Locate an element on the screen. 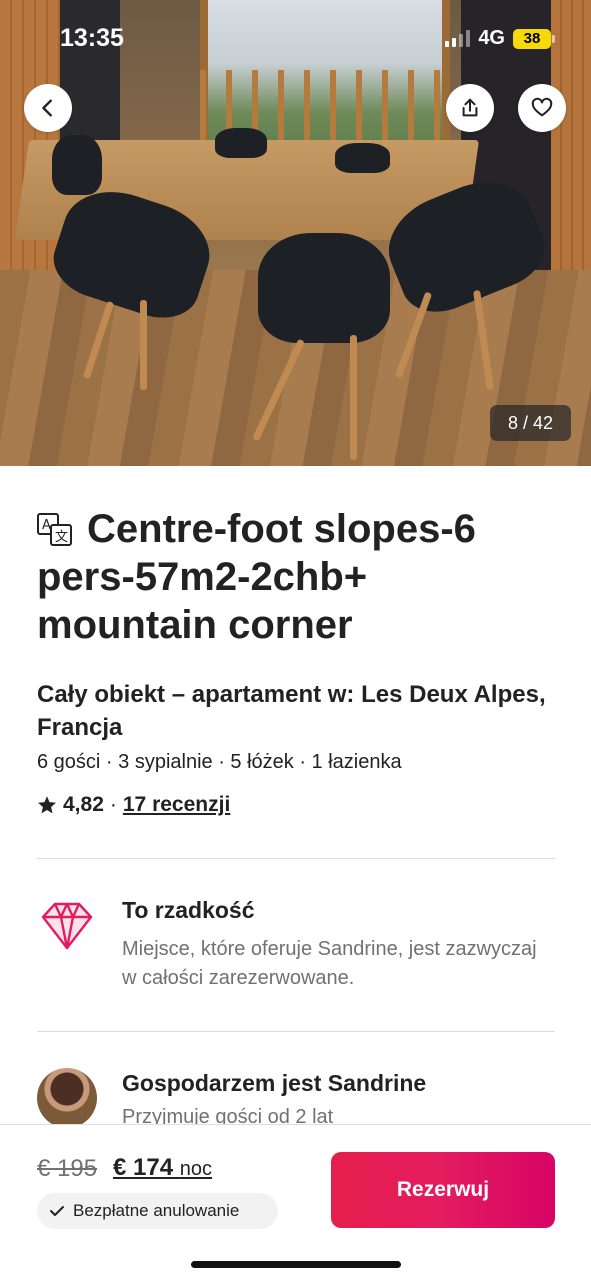 The height and width of the screenshot is (1280, 591). rating-value: 4,82 is located at coordinates (83, 804).